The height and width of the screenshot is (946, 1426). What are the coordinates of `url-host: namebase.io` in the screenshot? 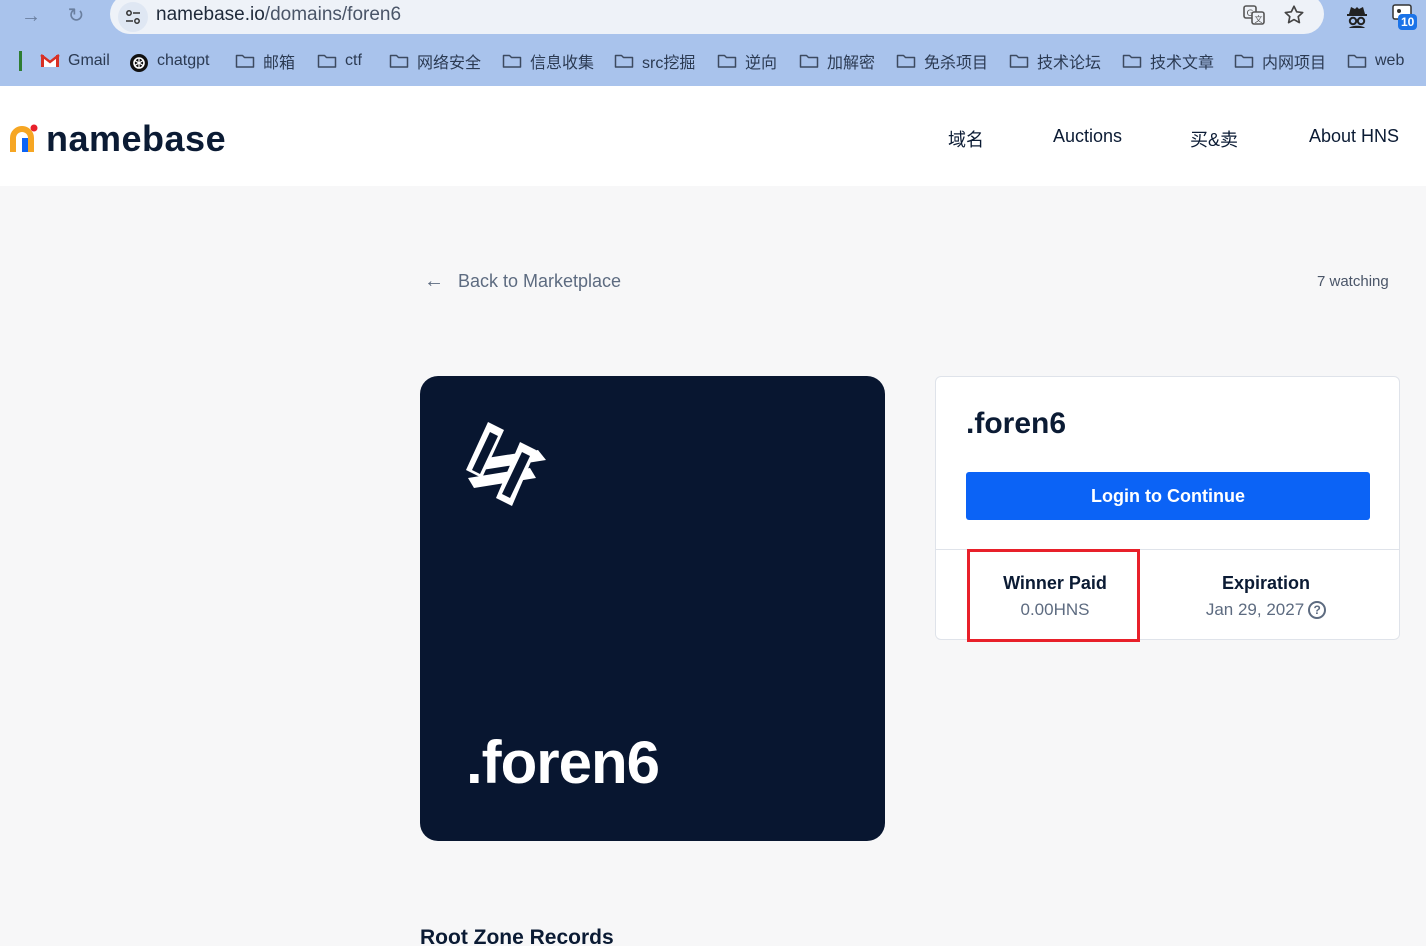 It's located at (210, 14).